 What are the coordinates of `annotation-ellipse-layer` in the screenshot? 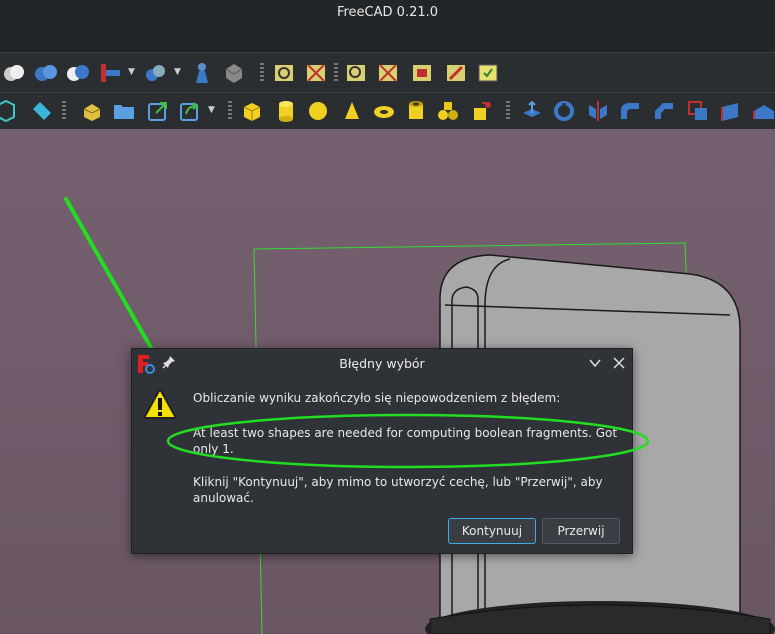 It's located at (408, 441).